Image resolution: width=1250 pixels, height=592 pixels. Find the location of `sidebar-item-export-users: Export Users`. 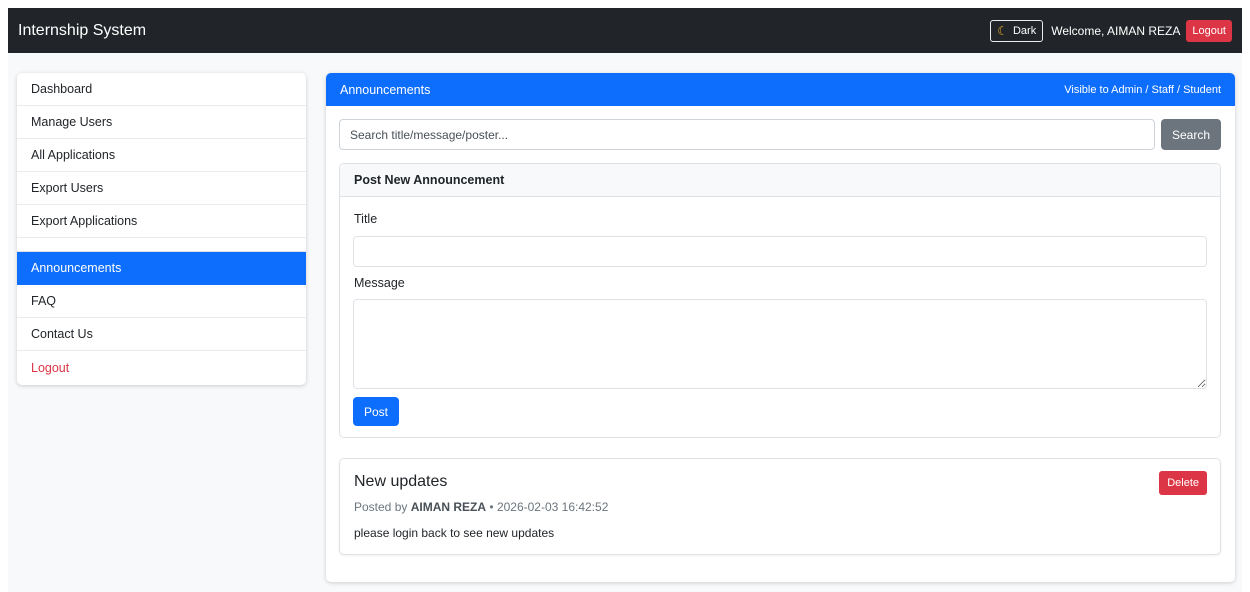

sidebar-item-export-users: Export Users is located at coordinates (161, 188).